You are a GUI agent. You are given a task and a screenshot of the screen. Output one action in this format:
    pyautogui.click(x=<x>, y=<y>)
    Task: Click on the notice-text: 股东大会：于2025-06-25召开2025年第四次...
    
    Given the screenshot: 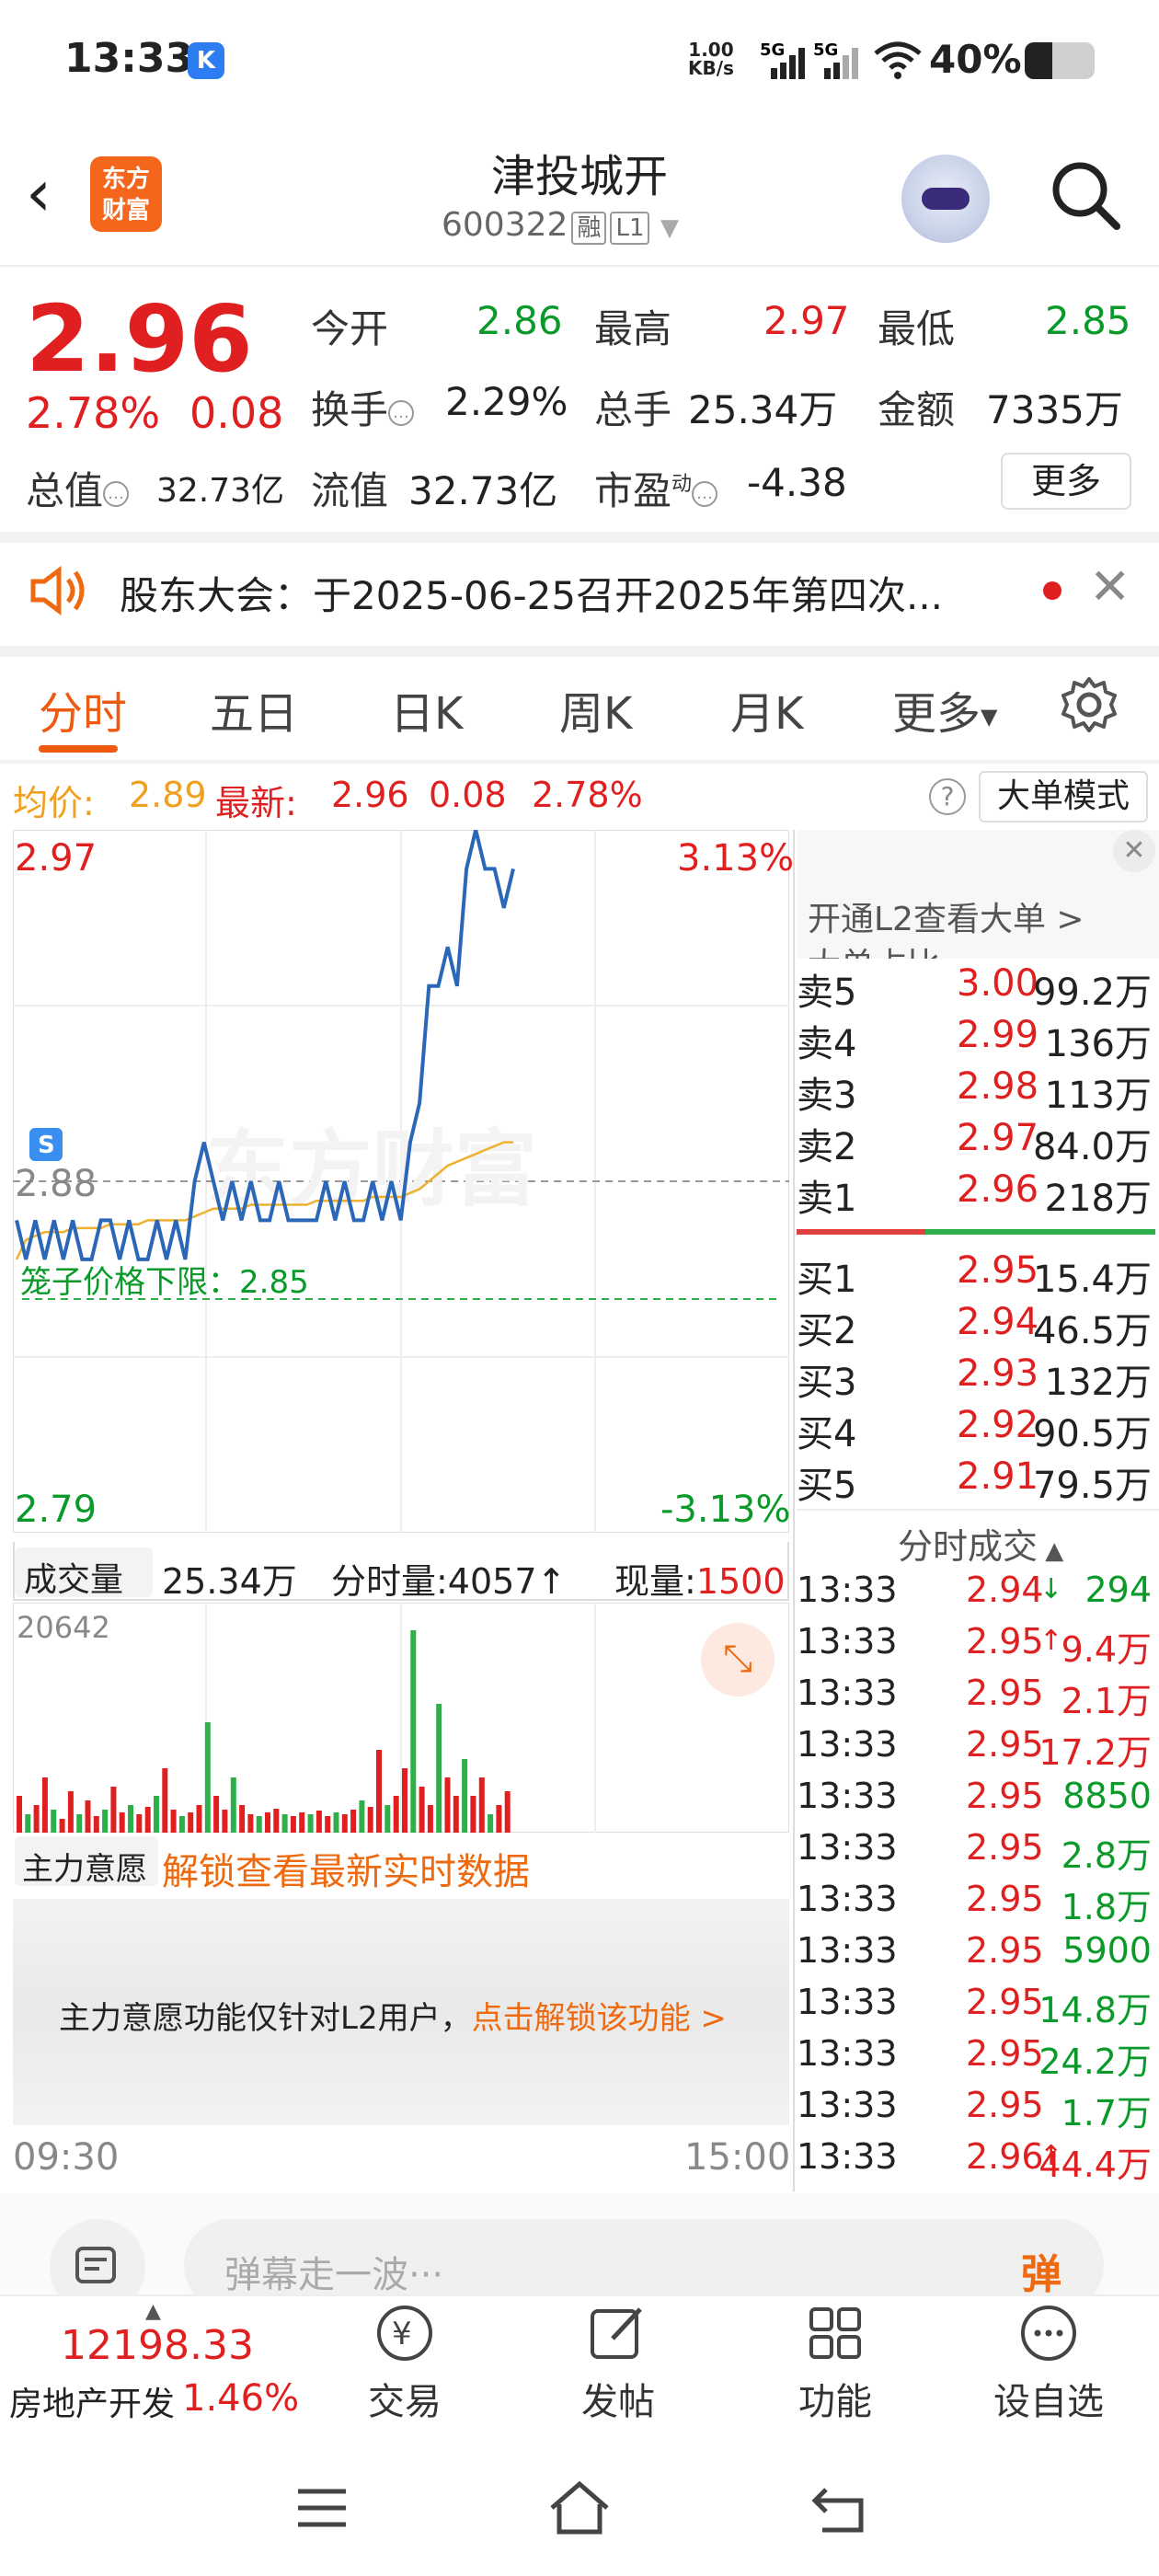 What is the action you would take?
    pyautogui.click(x=556, y=592)
    